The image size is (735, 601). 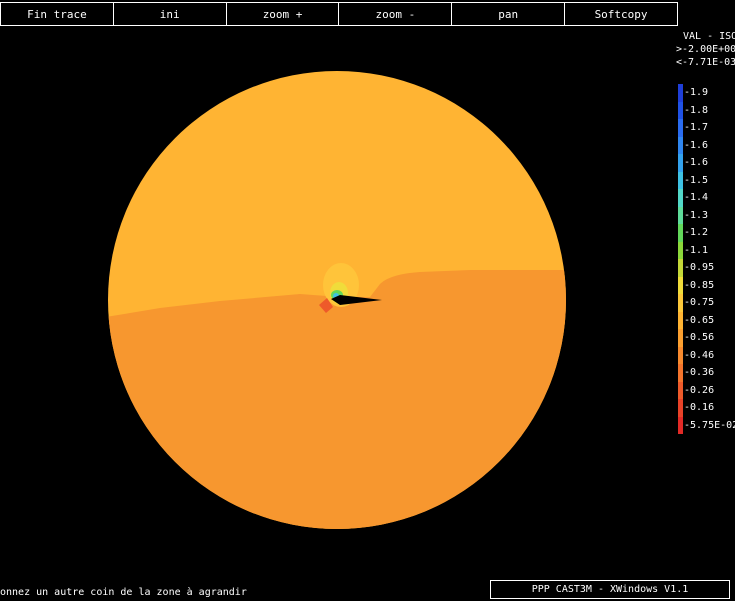 I want to click on legend-row: -0.85, so click(x=706, y=285).